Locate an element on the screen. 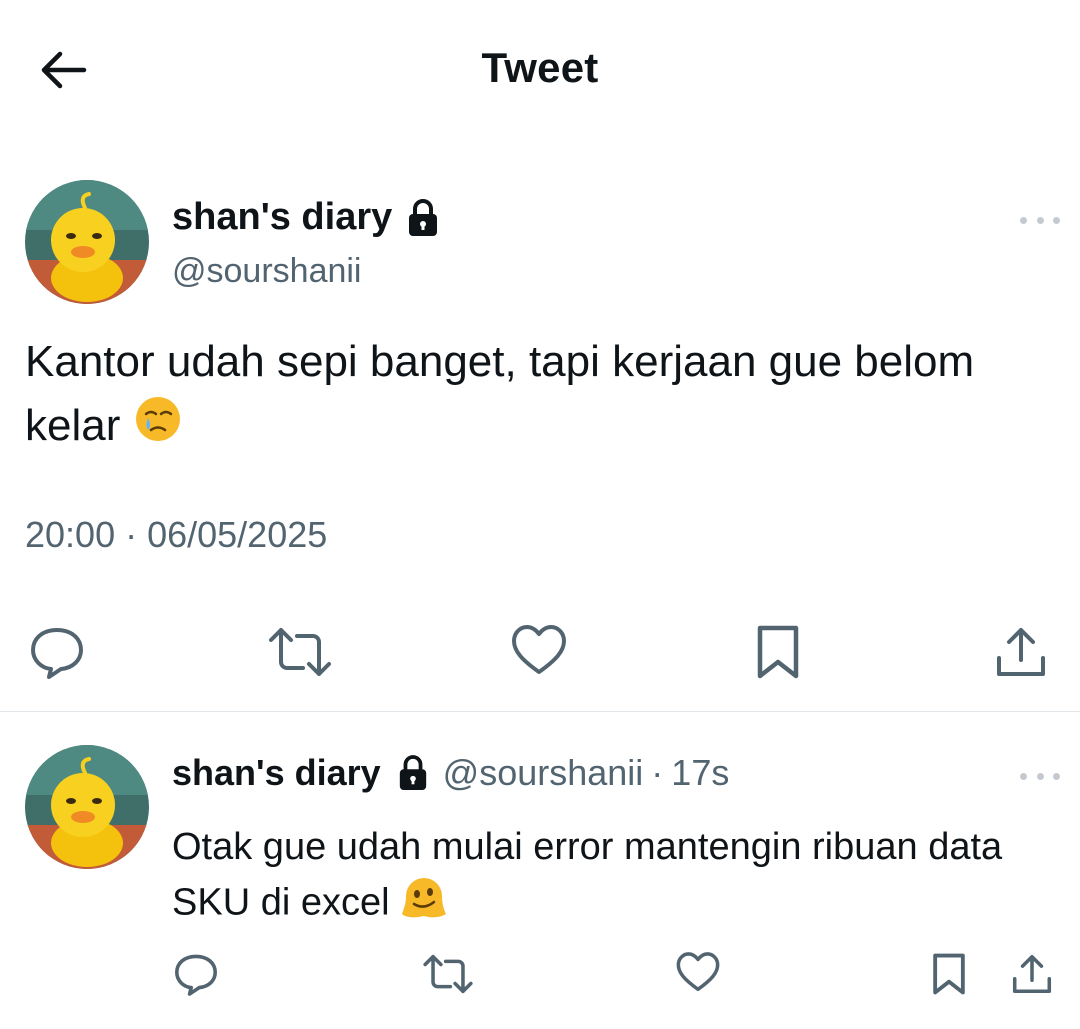  melting-face-icon is located at coordinates (424, 904).